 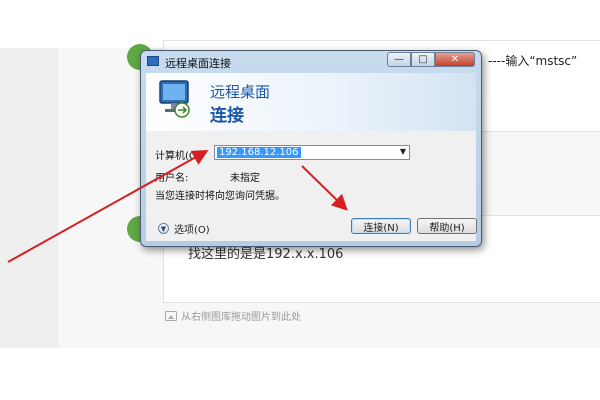 What do you see at coordinates (29, 198) in the screenshot?
I see `left-margin` at bounding box center [29, 198].